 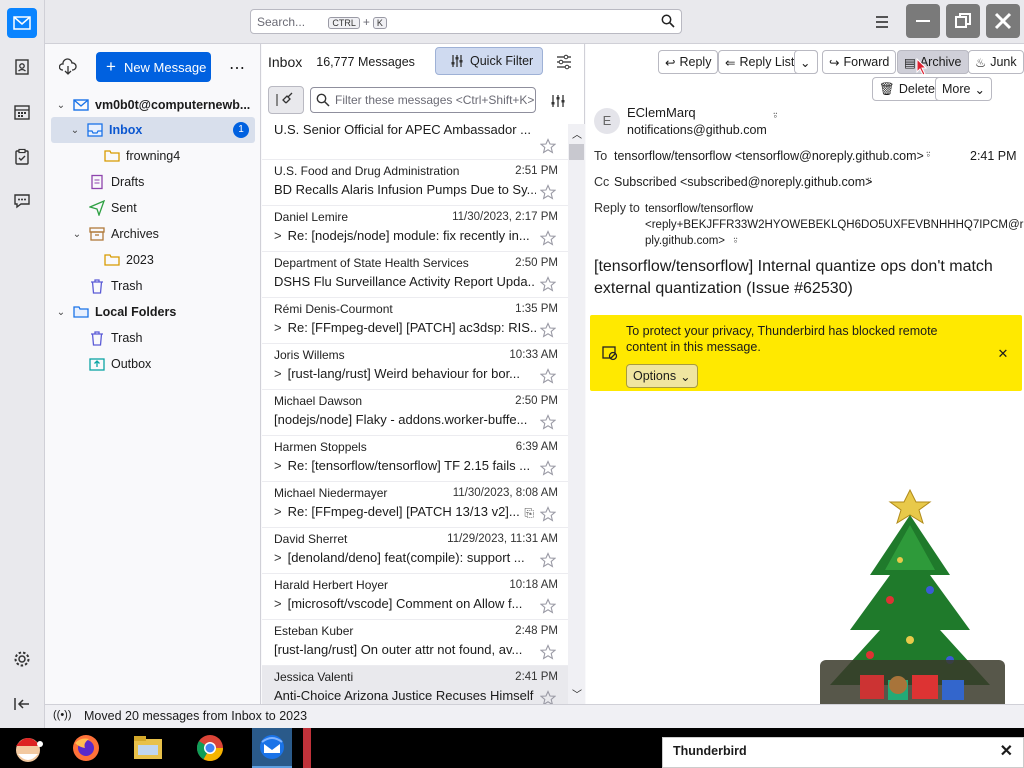 I want to click on minimize-button, so click(x=923, y=21).